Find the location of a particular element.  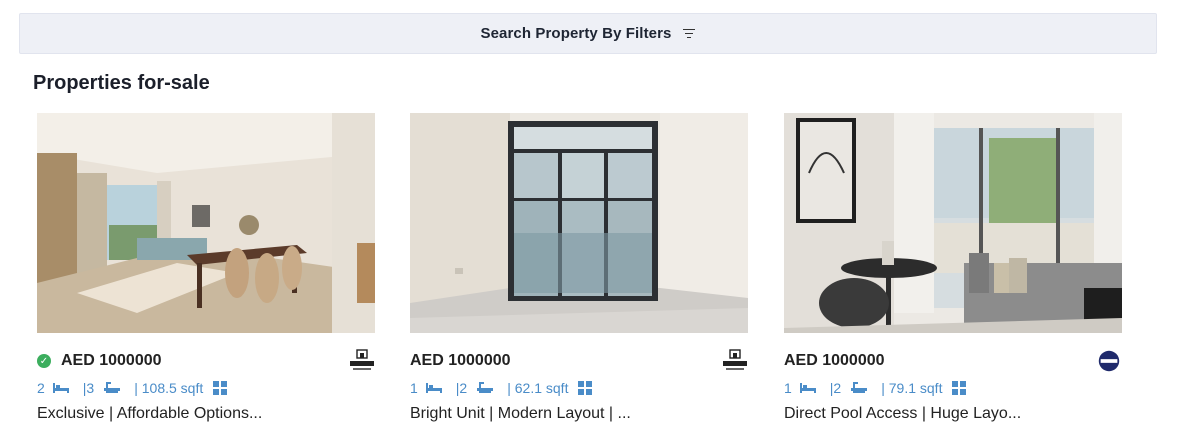

section-title: Properties for-sale is located at coordinates (121, 83).